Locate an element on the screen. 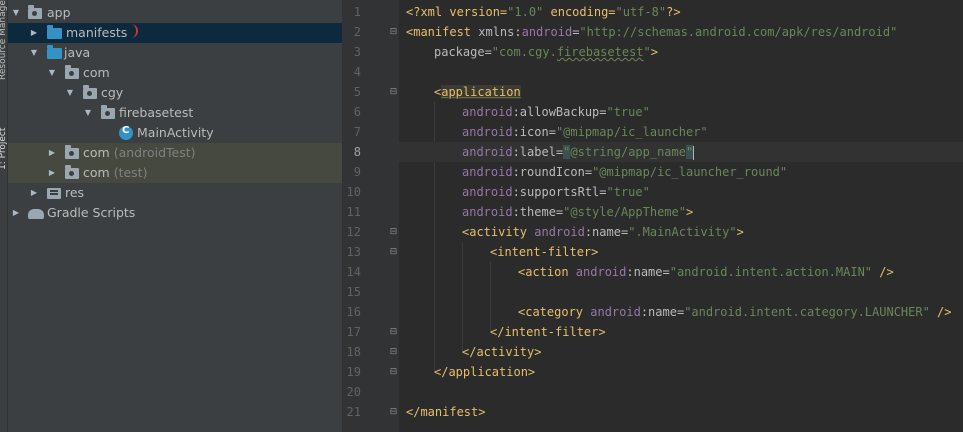 The height and width of the screenshot is (432, 963). tag-name: <category is located at coordinates (554, 312).